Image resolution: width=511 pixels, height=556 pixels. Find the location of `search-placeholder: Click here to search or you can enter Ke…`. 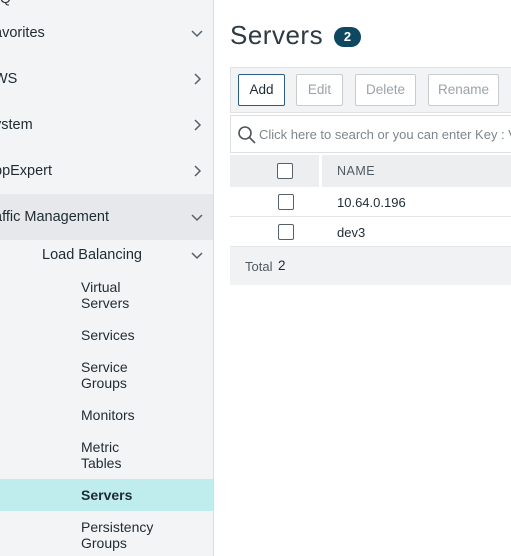

search-placeholder: Click here to search or you can enter Ke… is located at coordinates (385, 134).